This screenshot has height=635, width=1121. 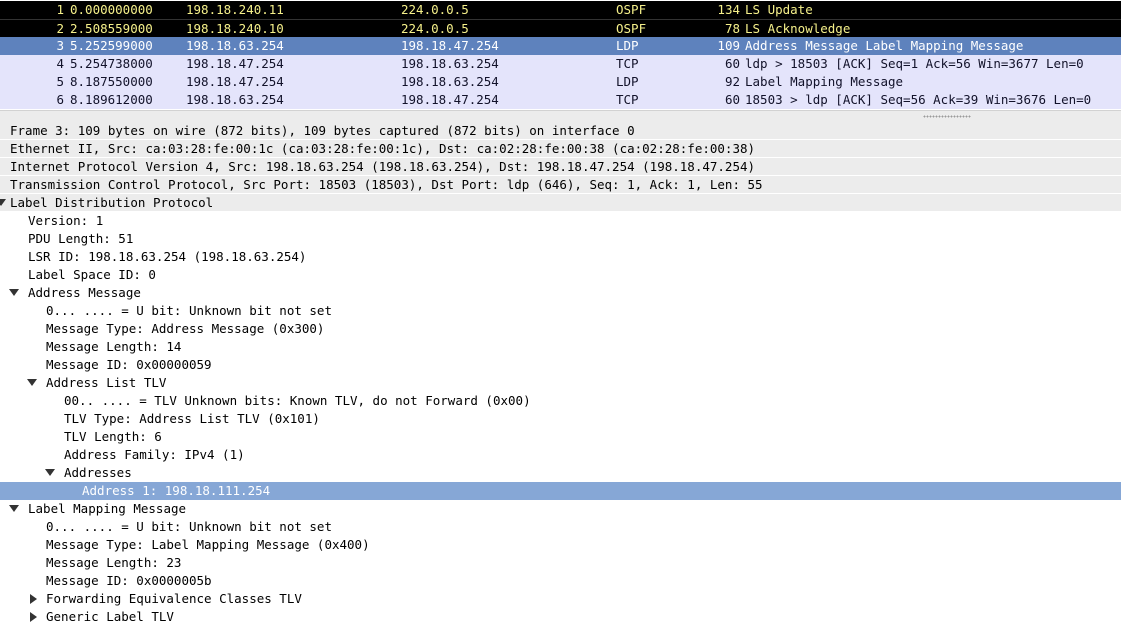 I want to click on tree-item-address-message: Address Message, so click(x=560, y=293).